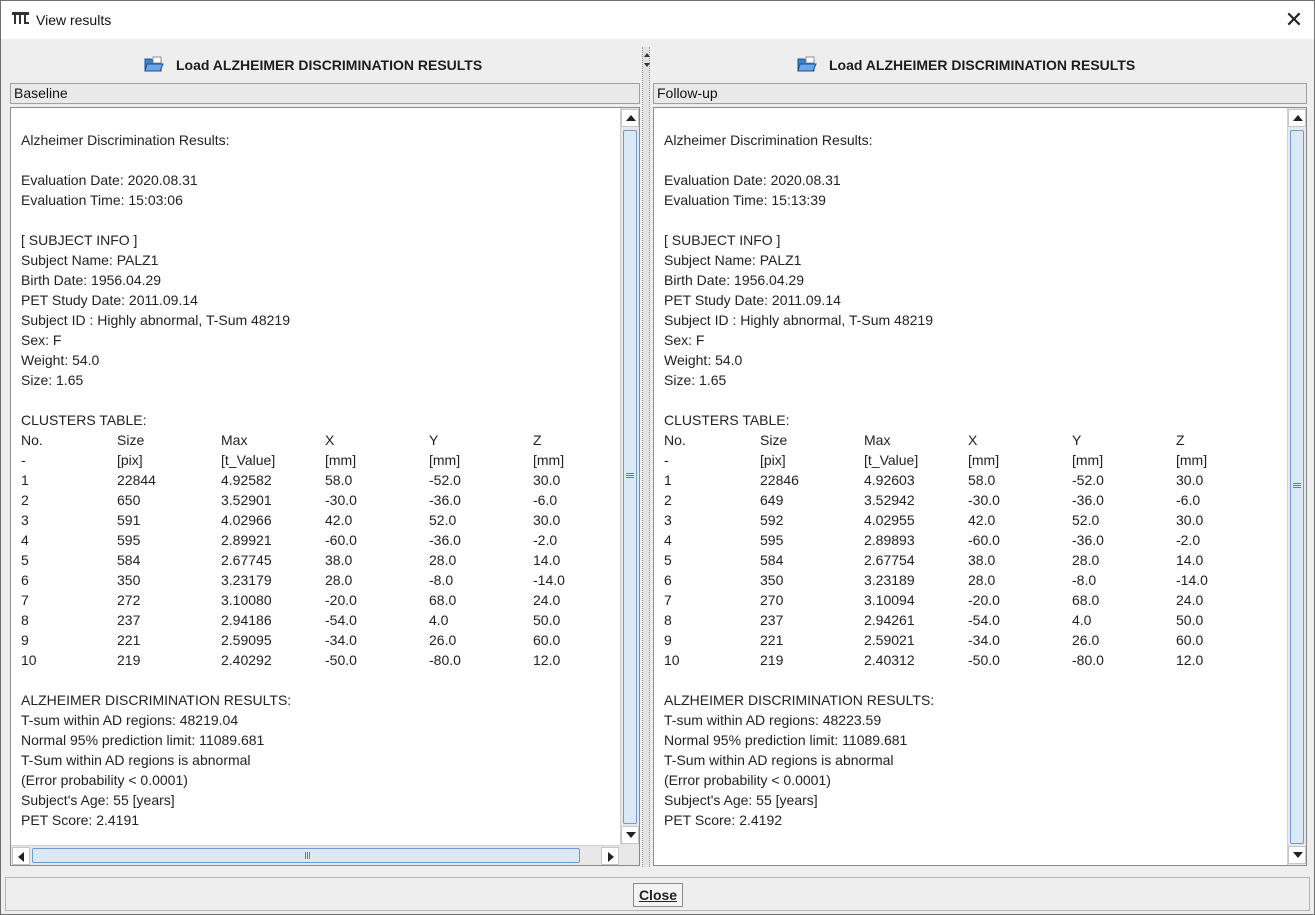 The image size is (1315, 915). What do you see at coordinates (933, 600) in the screenshot?
I see `table-row: 7 270 3.10094 -20.0 68.0 24.0` at bounding box center [933, 600].